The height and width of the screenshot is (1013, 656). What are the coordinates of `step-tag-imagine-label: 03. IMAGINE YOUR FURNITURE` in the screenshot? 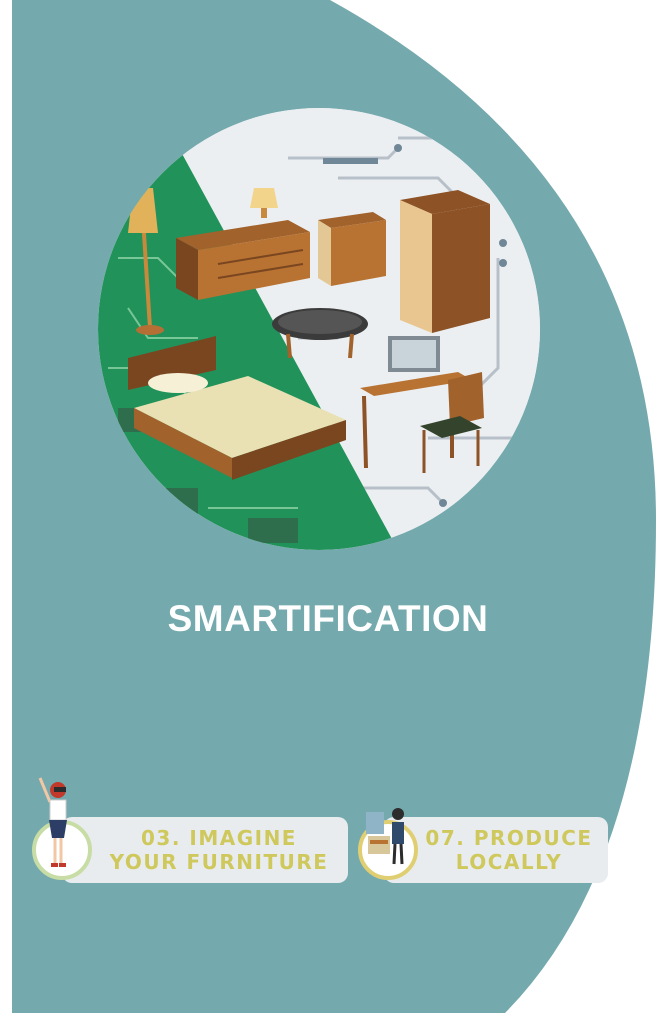 It's located at (219, 850).